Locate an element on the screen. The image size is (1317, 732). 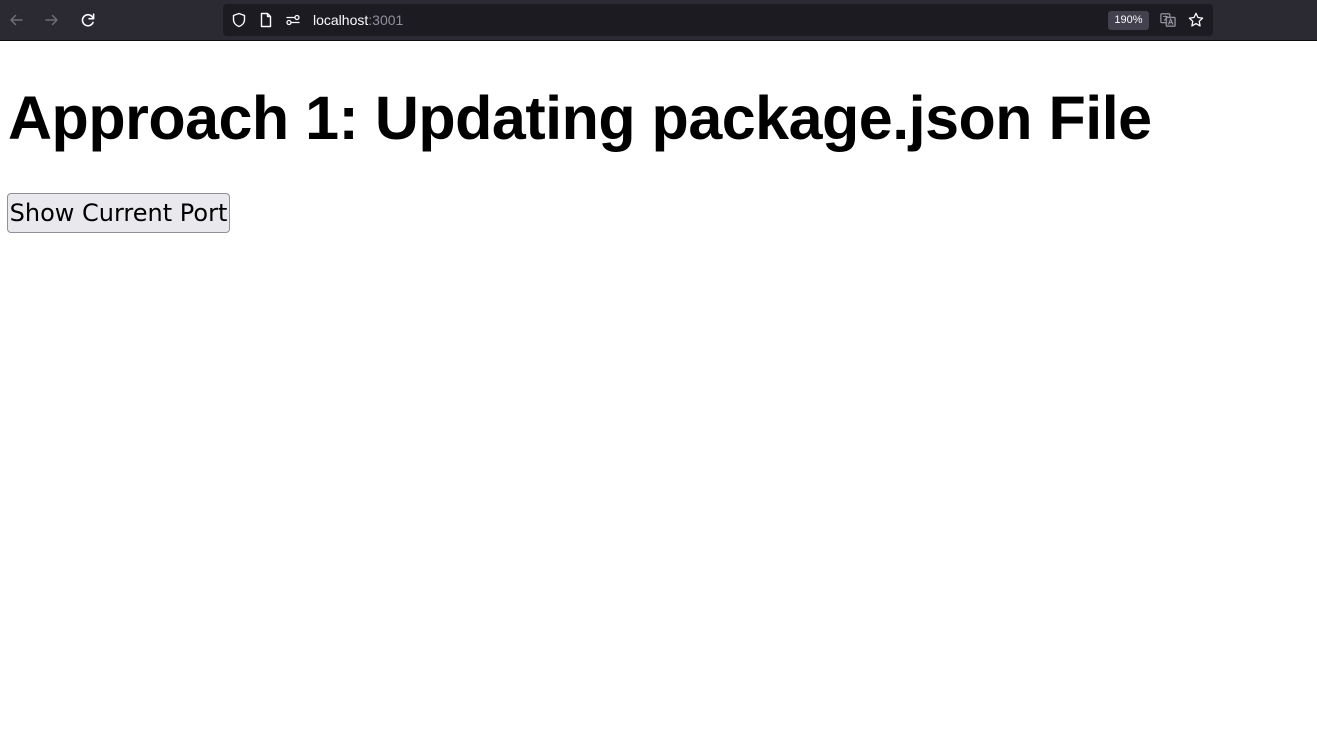
show-current-port-button: Show Current Port is located at coordinates (118, 213).